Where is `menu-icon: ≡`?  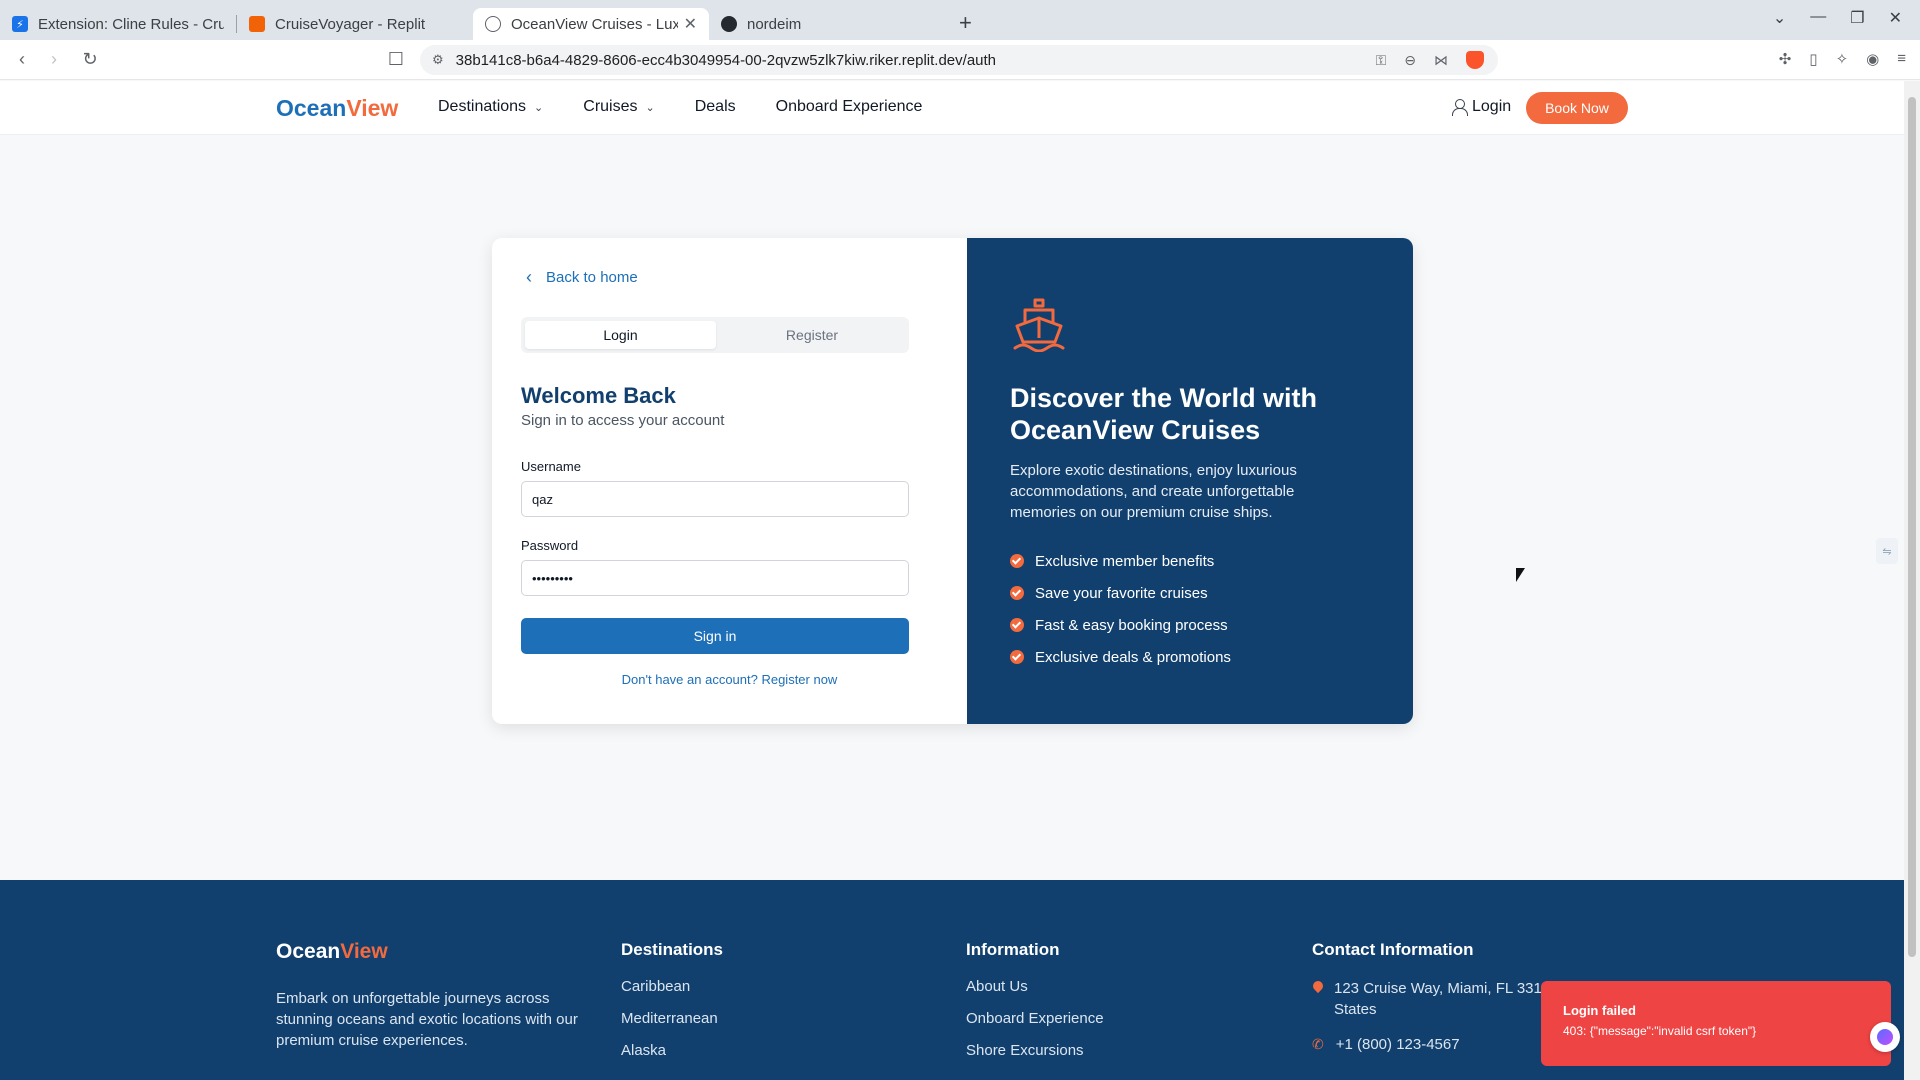
menu-icon: ≡ is located at coordinates (1901, 59).